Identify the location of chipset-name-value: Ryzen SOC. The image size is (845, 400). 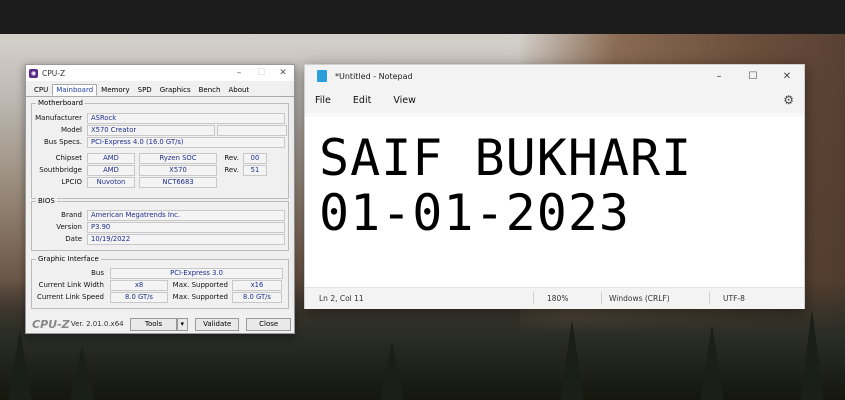
(178, 158).